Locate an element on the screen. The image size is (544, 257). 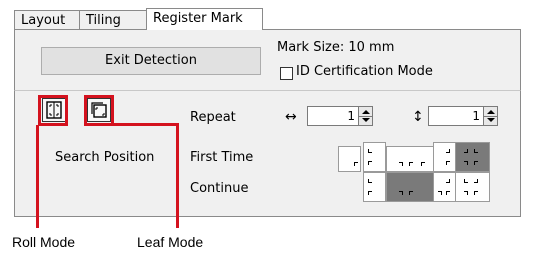
vertical-arrow-icon: ↕ is located at coordinates (418, 117).